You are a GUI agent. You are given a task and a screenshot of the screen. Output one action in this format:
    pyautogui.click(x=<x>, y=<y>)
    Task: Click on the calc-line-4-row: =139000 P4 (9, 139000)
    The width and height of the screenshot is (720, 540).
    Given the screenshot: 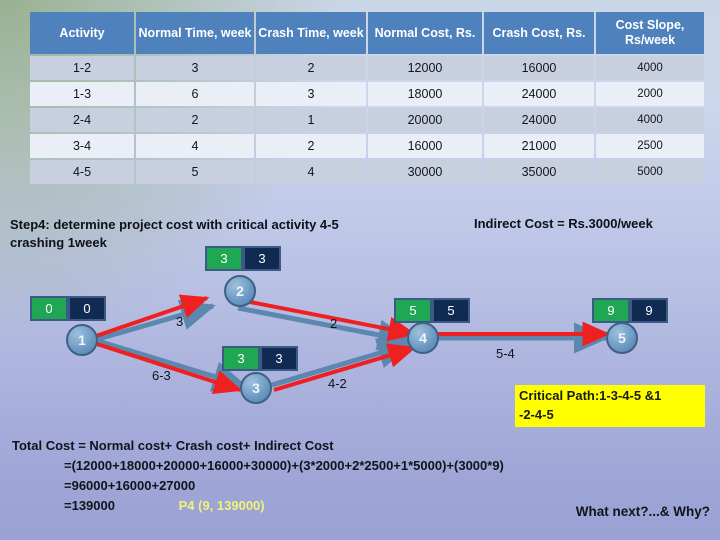 What is the action you would take?
    pyautogui.click(x=318, y=506)
    